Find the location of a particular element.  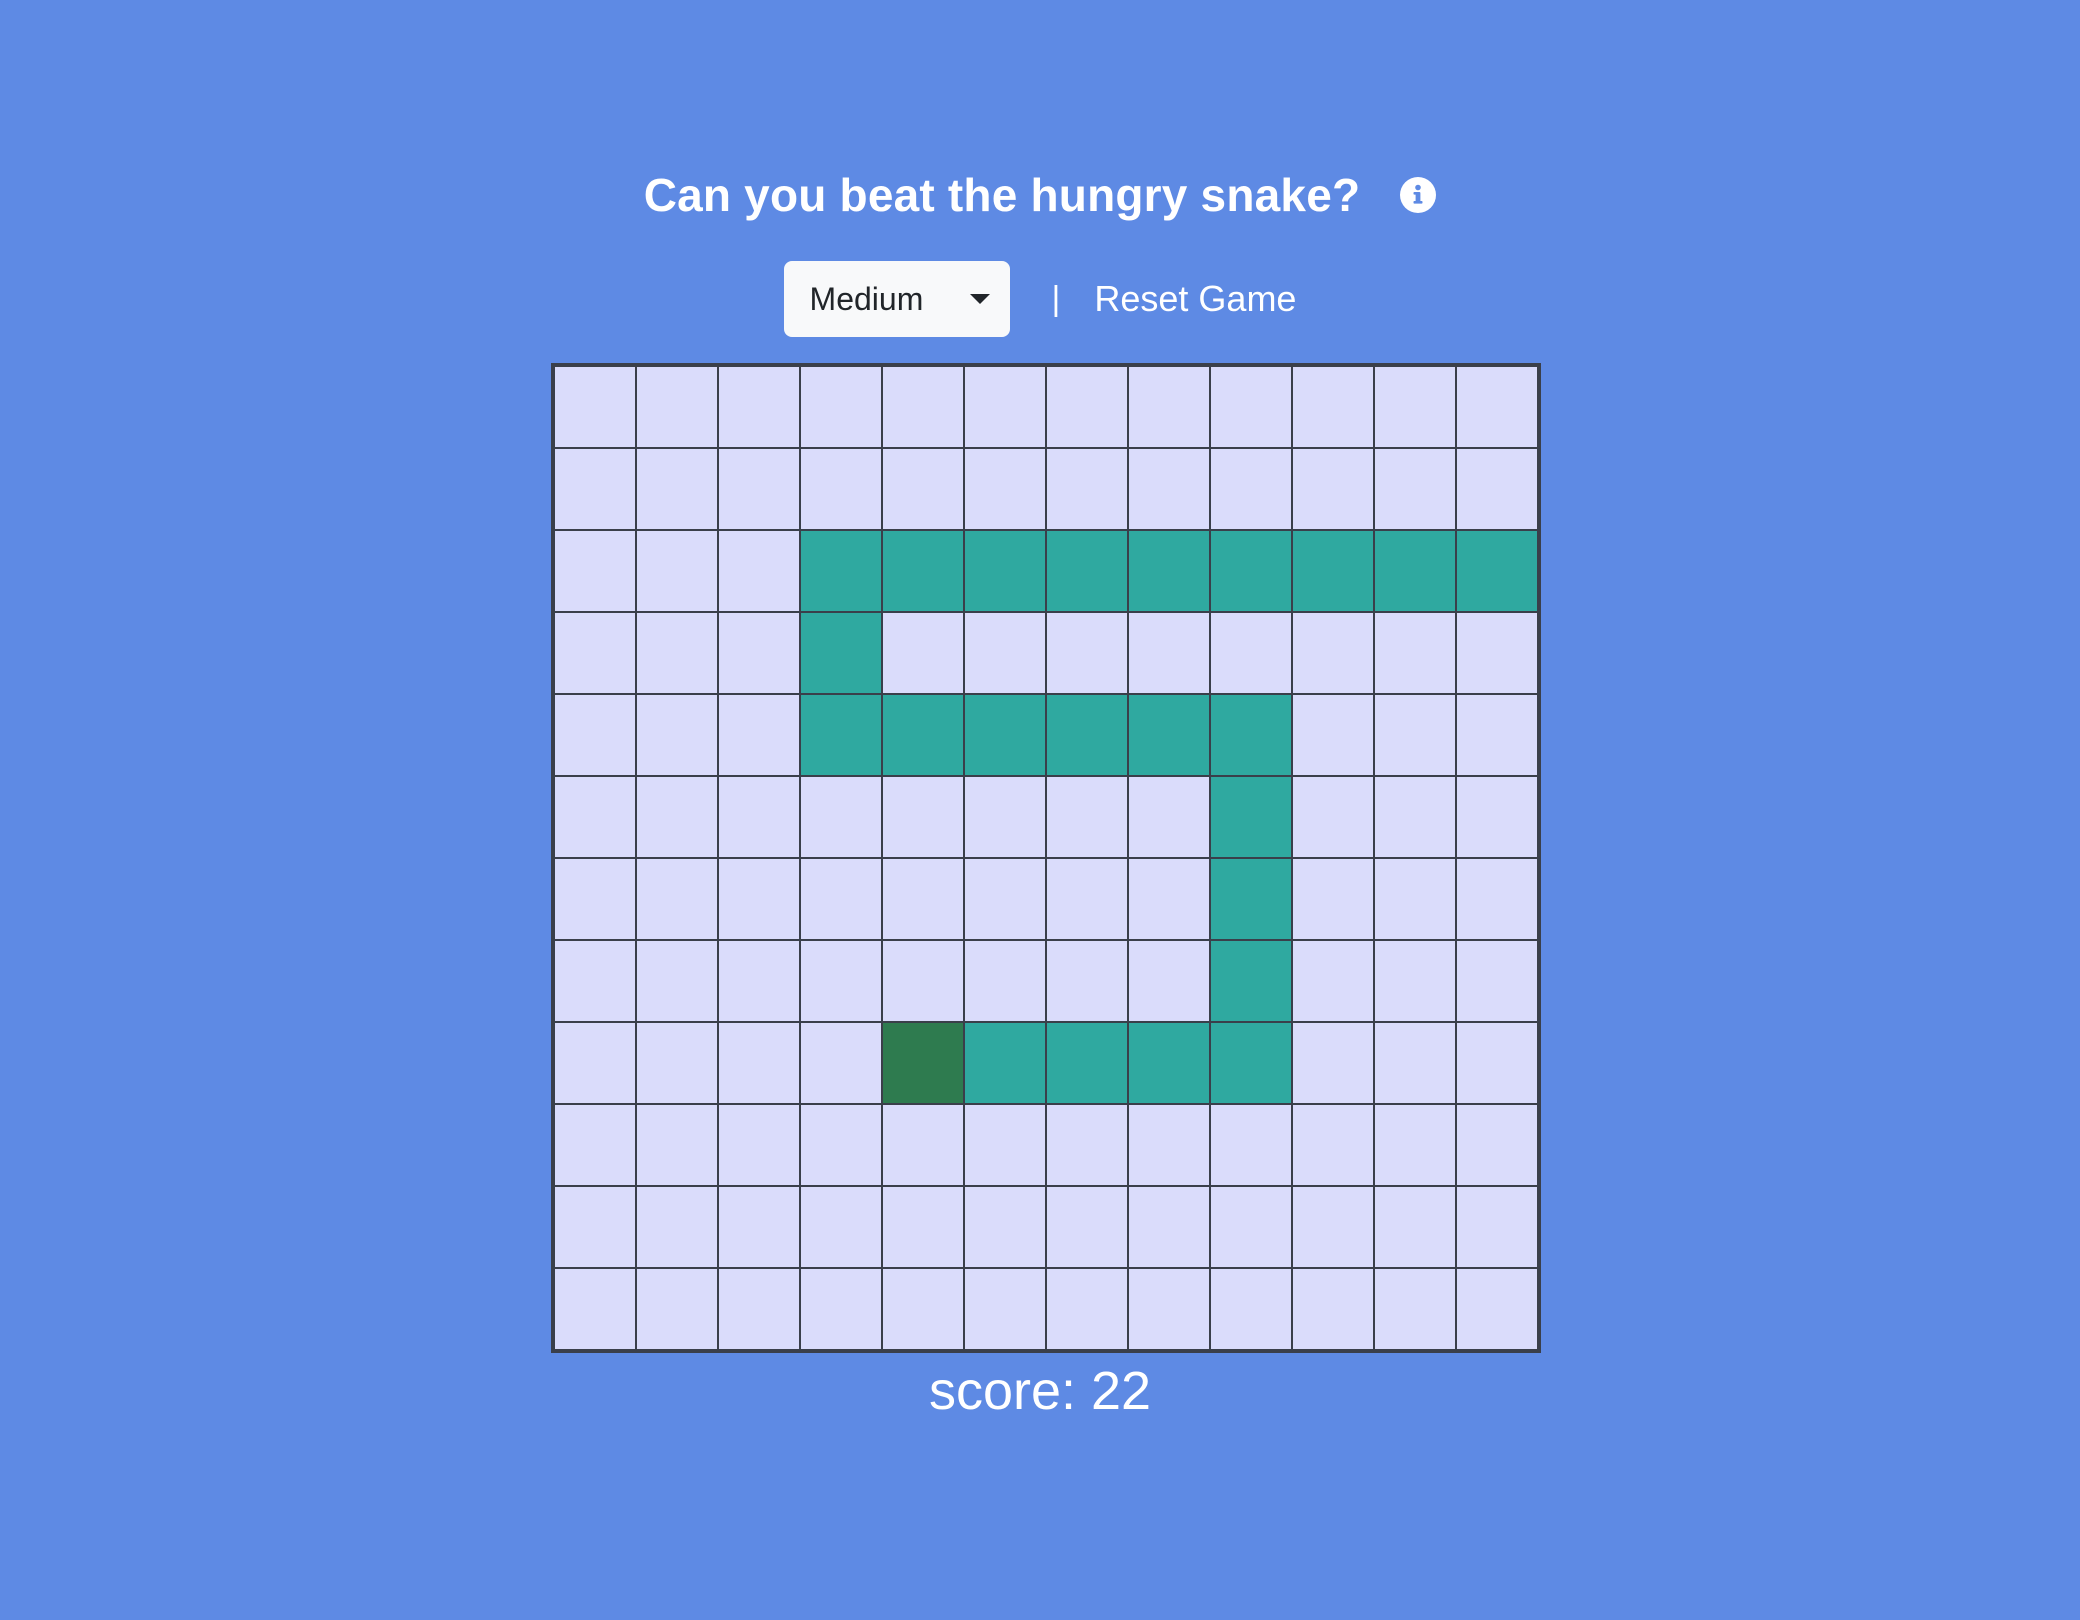

chevron-down-icon is located at coordinates (979, 299).